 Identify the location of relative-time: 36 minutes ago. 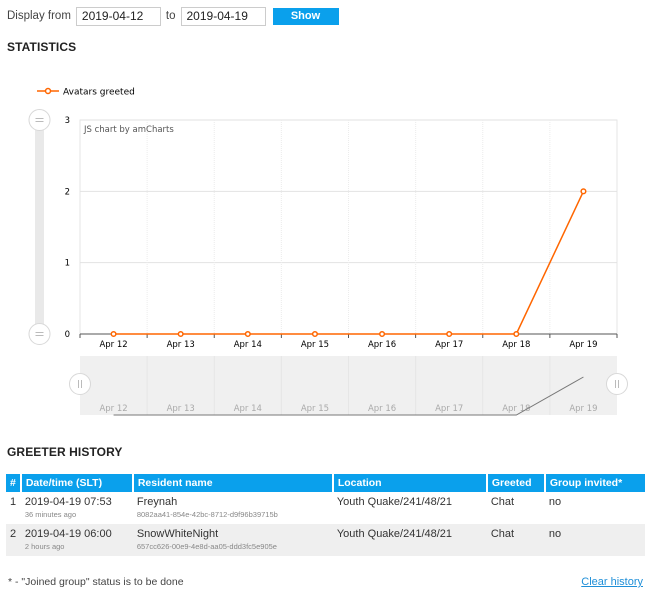
(50, 514).